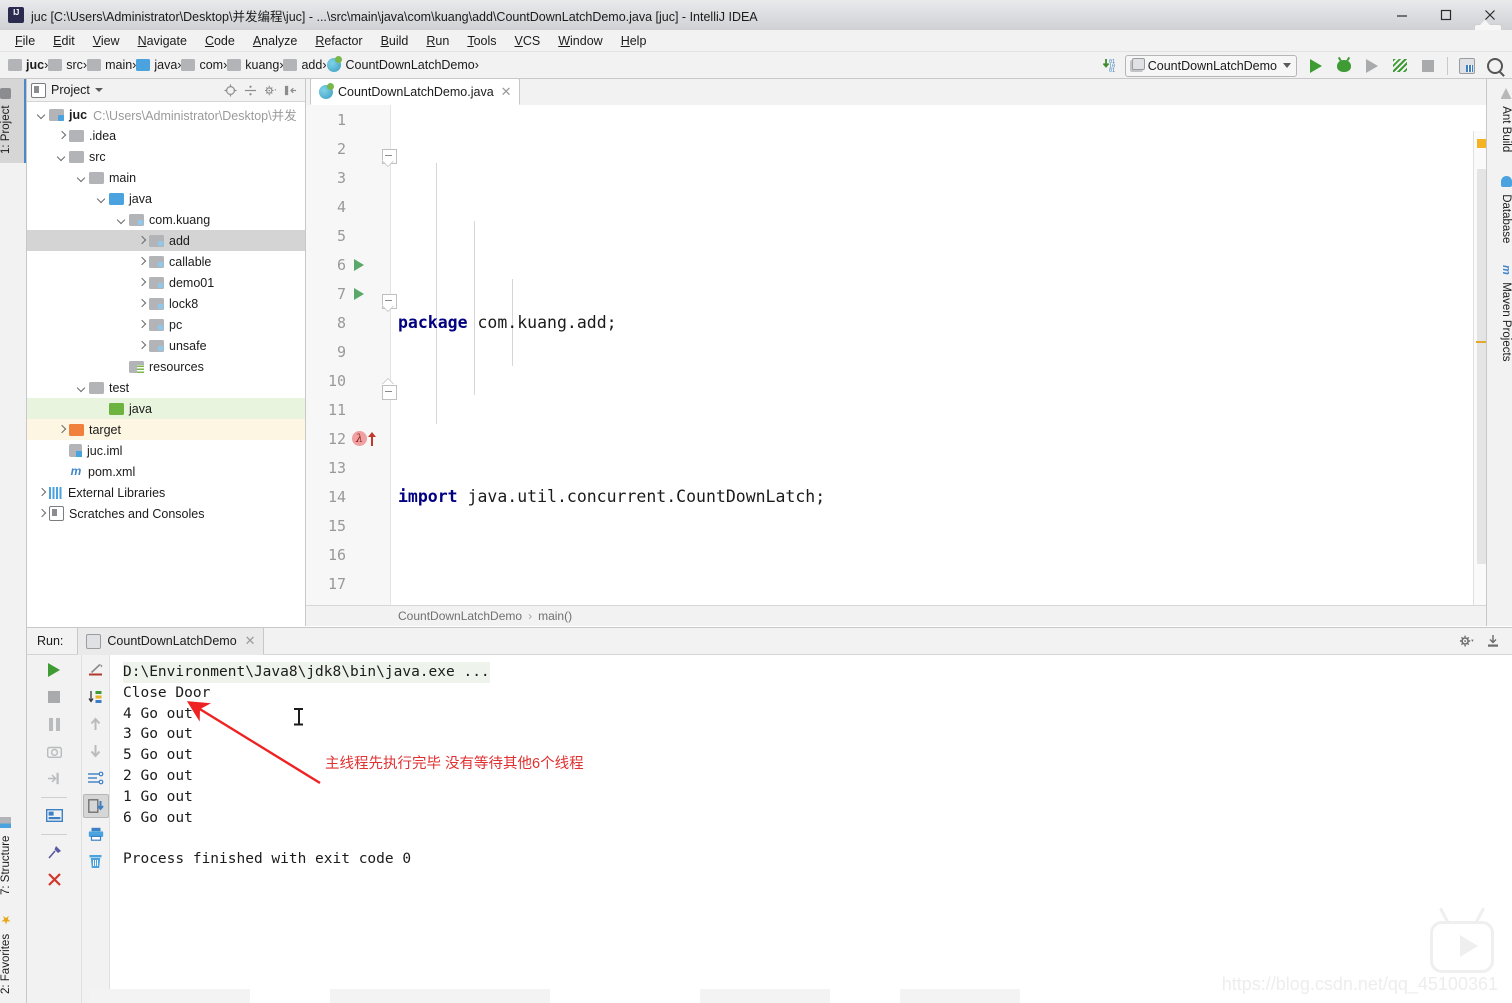 The width and height of the screenshot is (1512, 1003). Describe the element at coordinates (528, 41) in the screenshot. I see `menu-item-vcs: VCS` at that location.